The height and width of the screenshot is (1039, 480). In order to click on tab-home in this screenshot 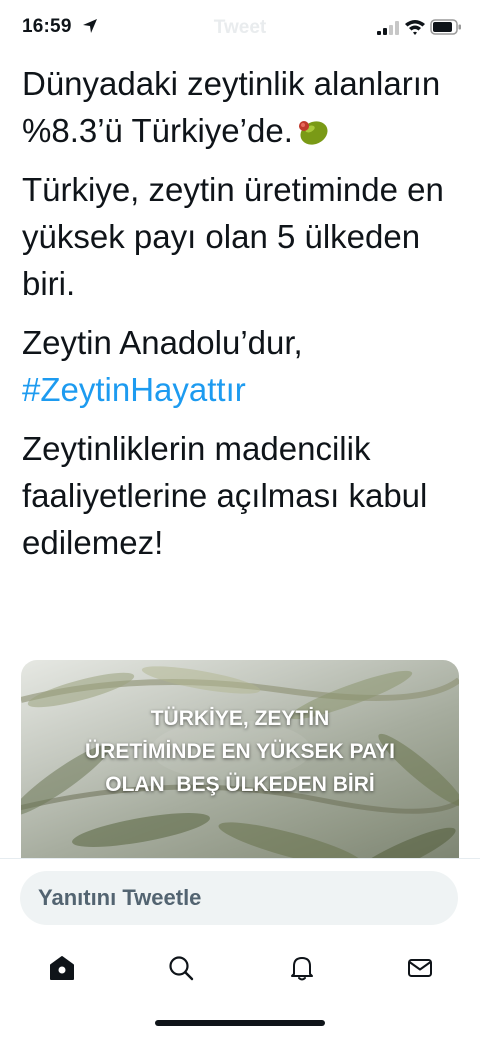, I will do `click(62, 968)`.